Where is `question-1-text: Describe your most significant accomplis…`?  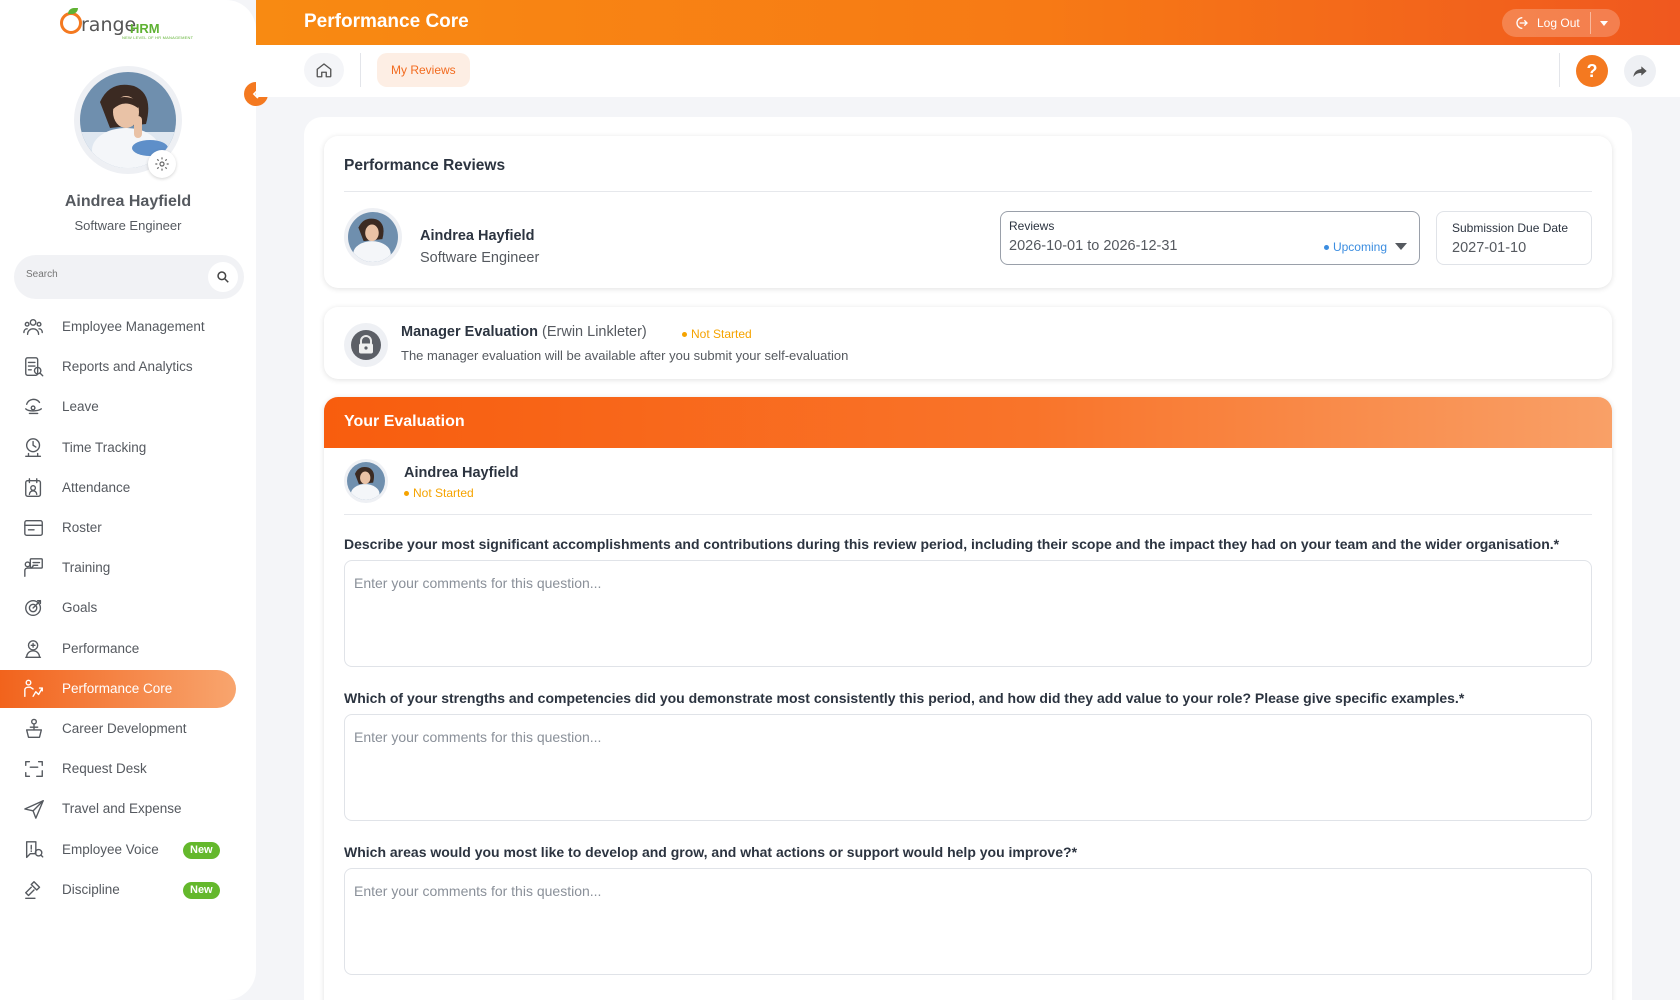 question-1-text: Describe your most significant accomplis… is located at coordinates (949, 544).